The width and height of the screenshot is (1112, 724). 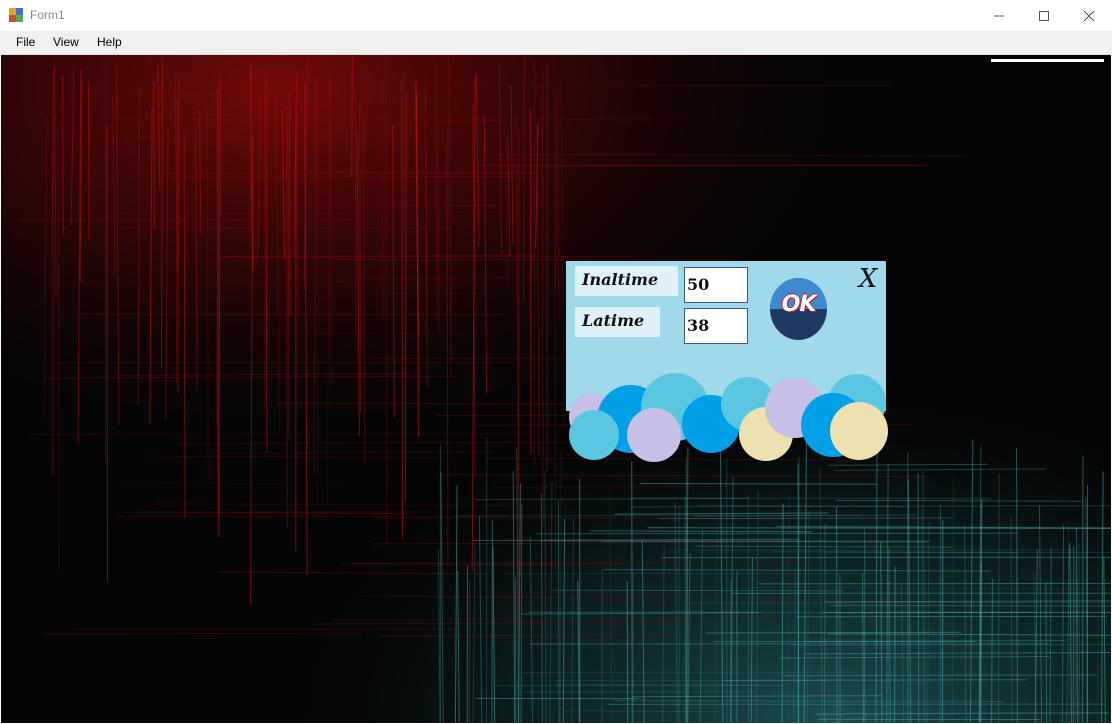 I want to click on app-icon, so click(x=16, y=15).